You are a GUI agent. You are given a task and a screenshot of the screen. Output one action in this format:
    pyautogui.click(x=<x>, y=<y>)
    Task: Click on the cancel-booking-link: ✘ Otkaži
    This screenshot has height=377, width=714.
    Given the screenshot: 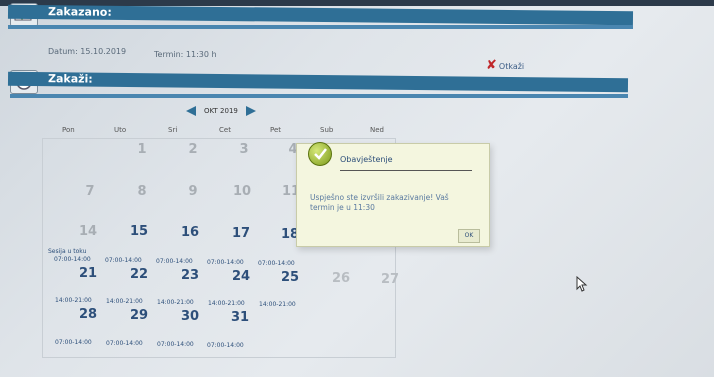 What is the action you would take?
    pyautogui.click(x=505, y=65)
    